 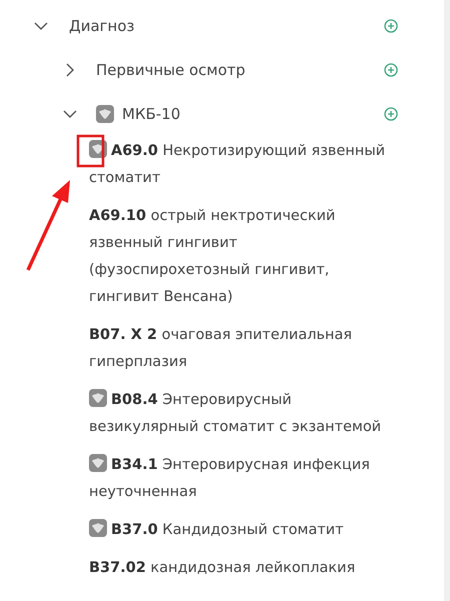 What do you see at coordinates (90, 151) in the screenshot?
I see `highlight-frame` at bounding box center [90, 151].